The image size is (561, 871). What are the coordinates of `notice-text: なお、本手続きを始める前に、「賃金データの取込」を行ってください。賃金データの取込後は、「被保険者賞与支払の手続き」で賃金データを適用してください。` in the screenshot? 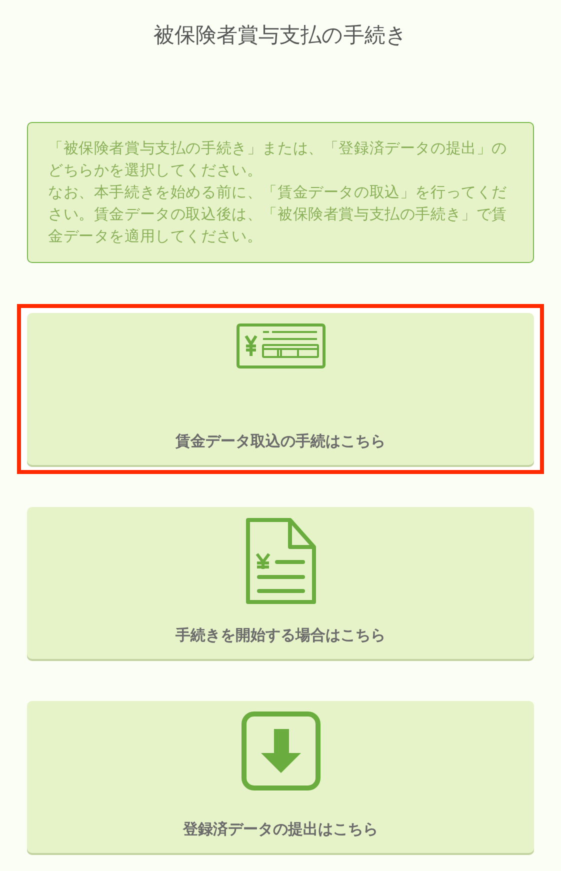 It's located at (278, 214).